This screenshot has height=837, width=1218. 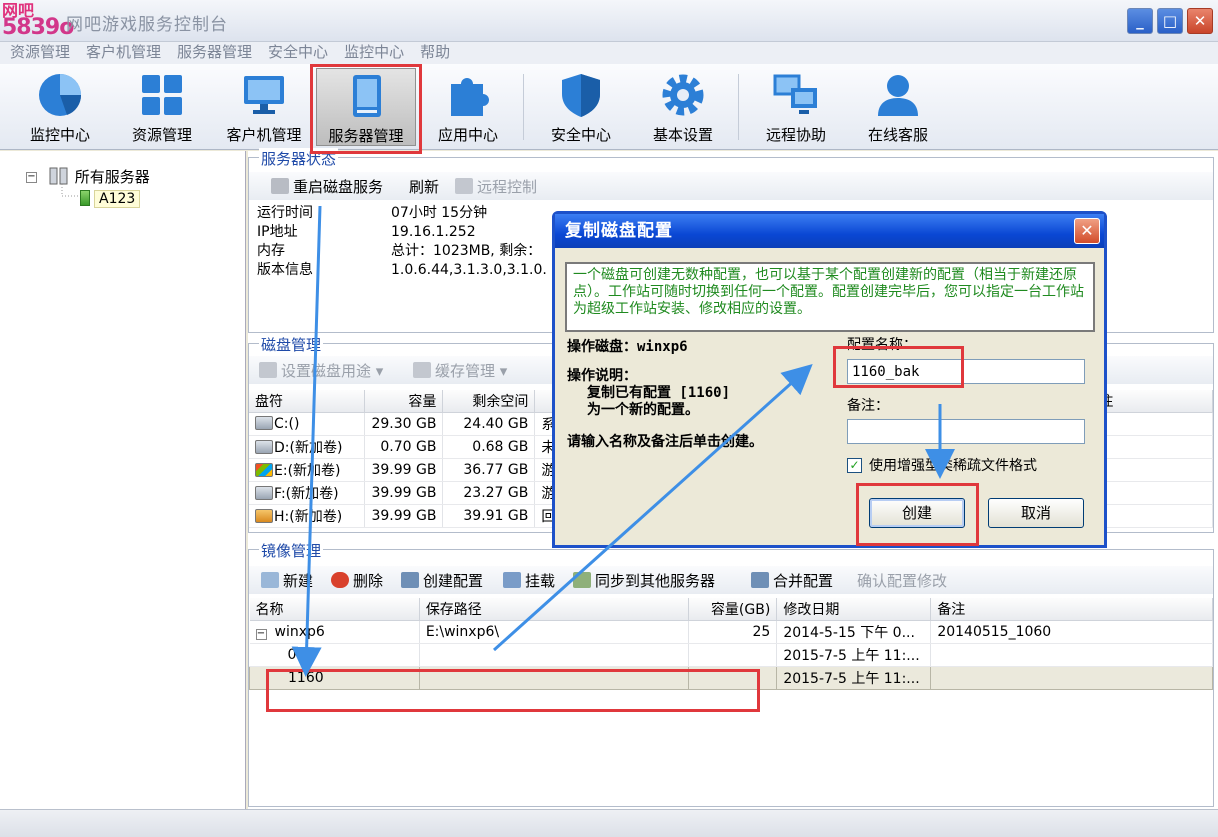 I want to click on mount-icon, so click(x=512, y=580).